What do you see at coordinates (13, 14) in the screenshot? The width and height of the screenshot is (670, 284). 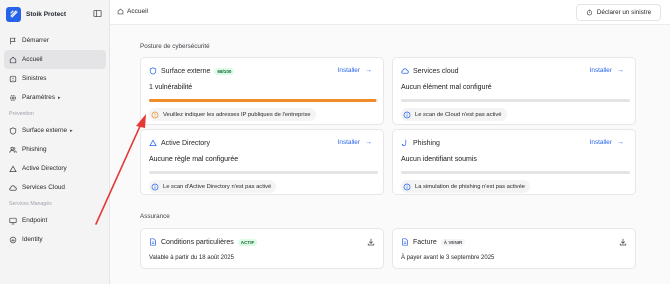 I see `stoik-logo-icon` at bounding box center [13, 14].